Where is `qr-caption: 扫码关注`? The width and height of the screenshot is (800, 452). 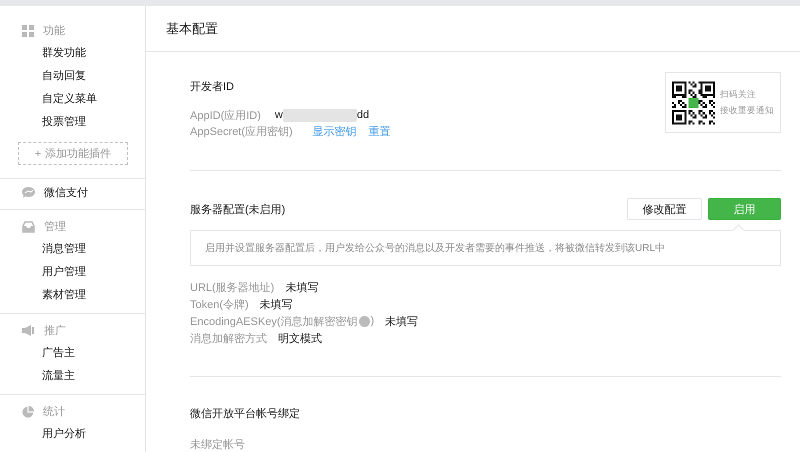 qr-caption: 扫码关注 is located at coordinates (738, 94).